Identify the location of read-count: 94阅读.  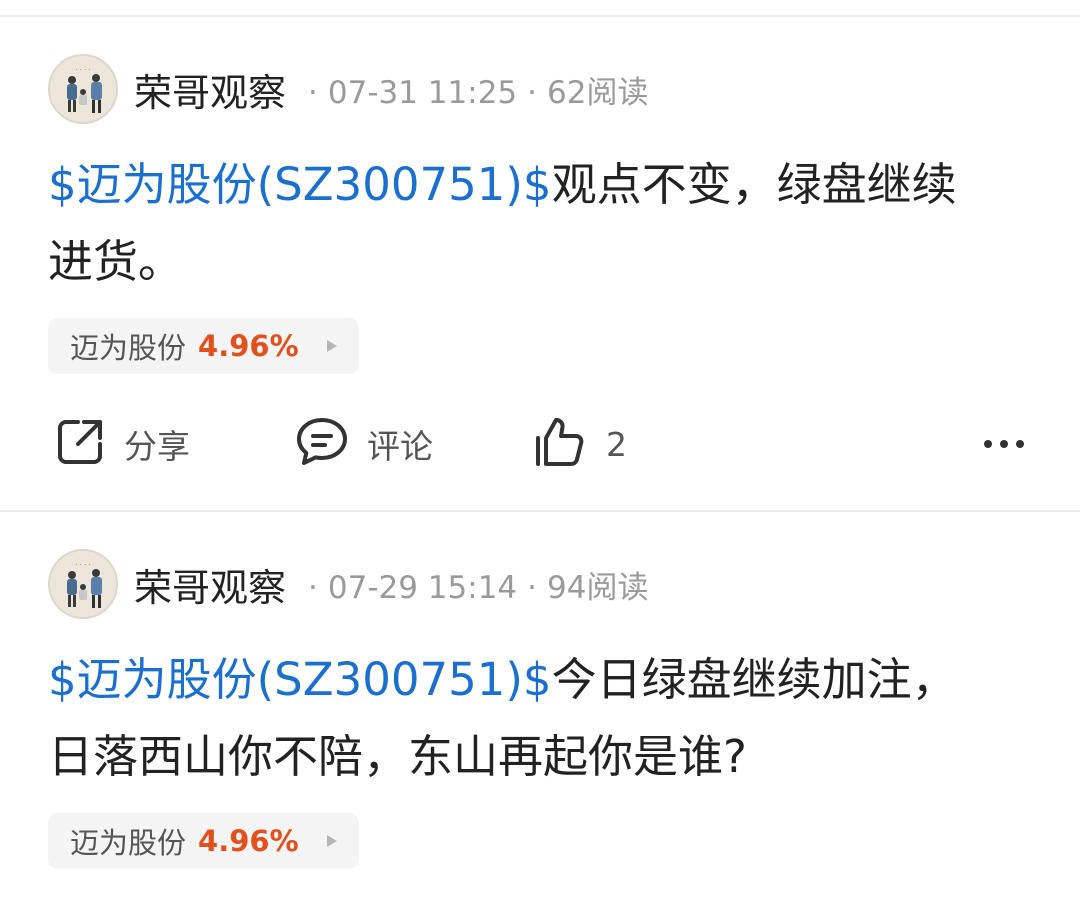
(598, 587).